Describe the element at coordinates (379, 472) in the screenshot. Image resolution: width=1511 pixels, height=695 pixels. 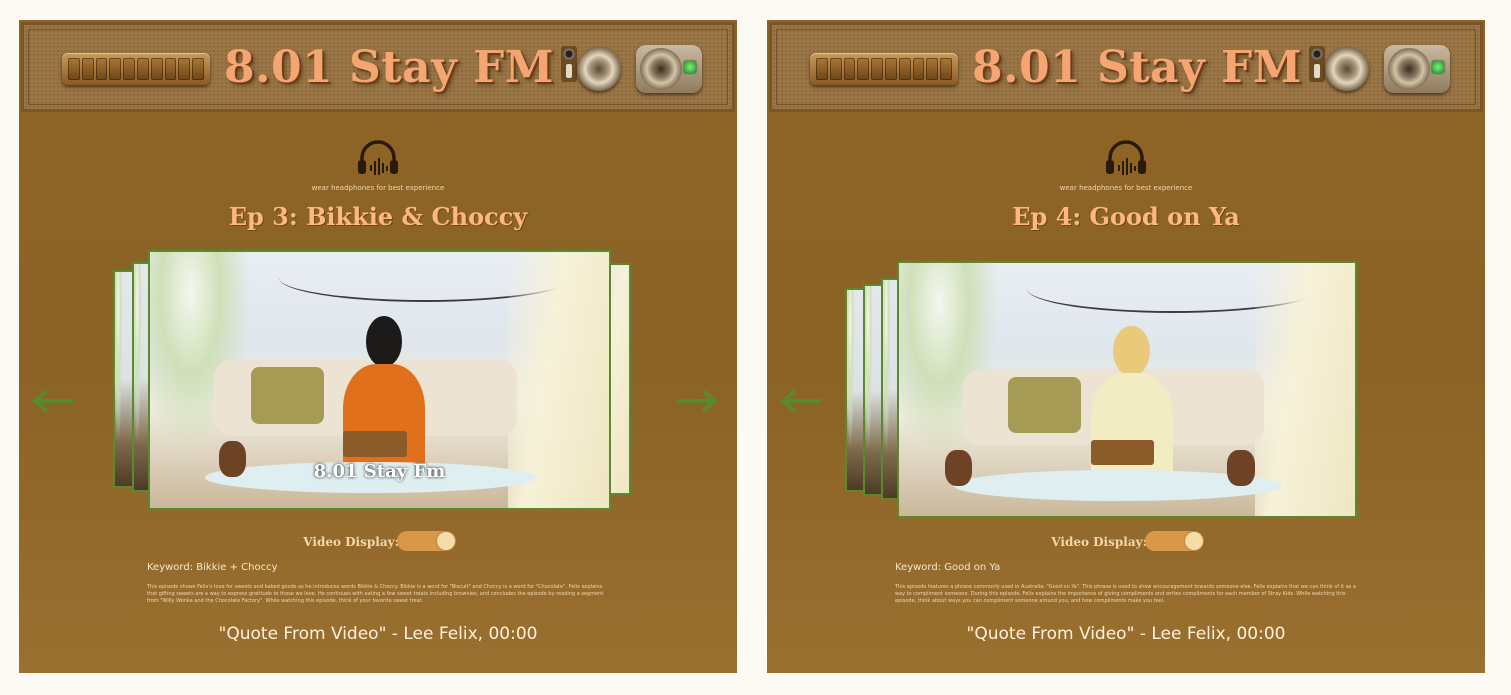
I see `video-watermark: 8.01 Stay Fm` at that location.